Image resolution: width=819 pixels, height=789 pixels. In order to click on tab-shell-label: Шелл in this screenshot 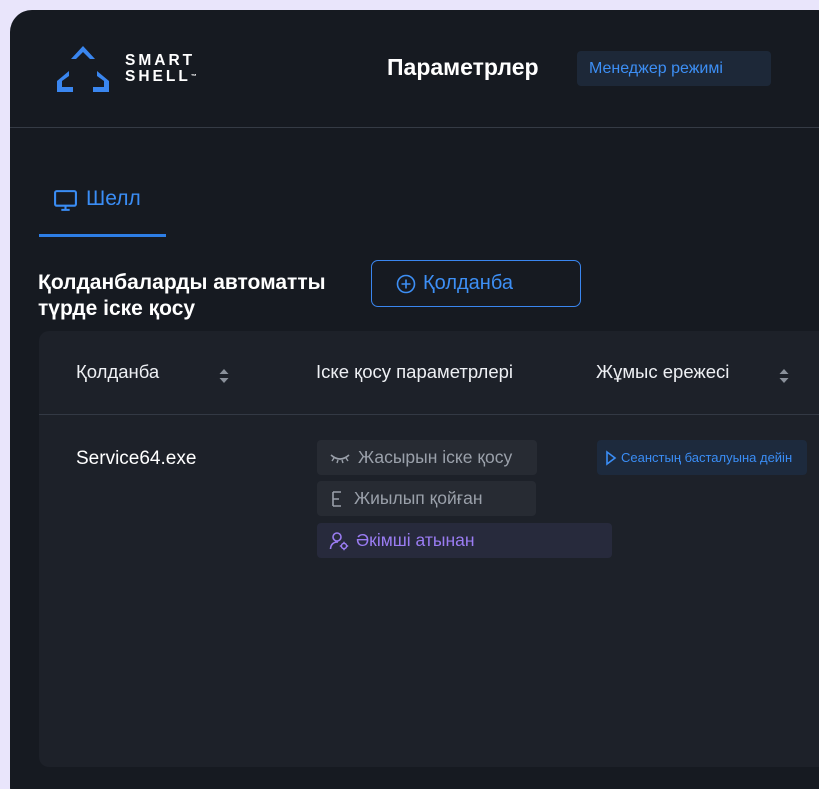, I will do `click(113, 198)`.